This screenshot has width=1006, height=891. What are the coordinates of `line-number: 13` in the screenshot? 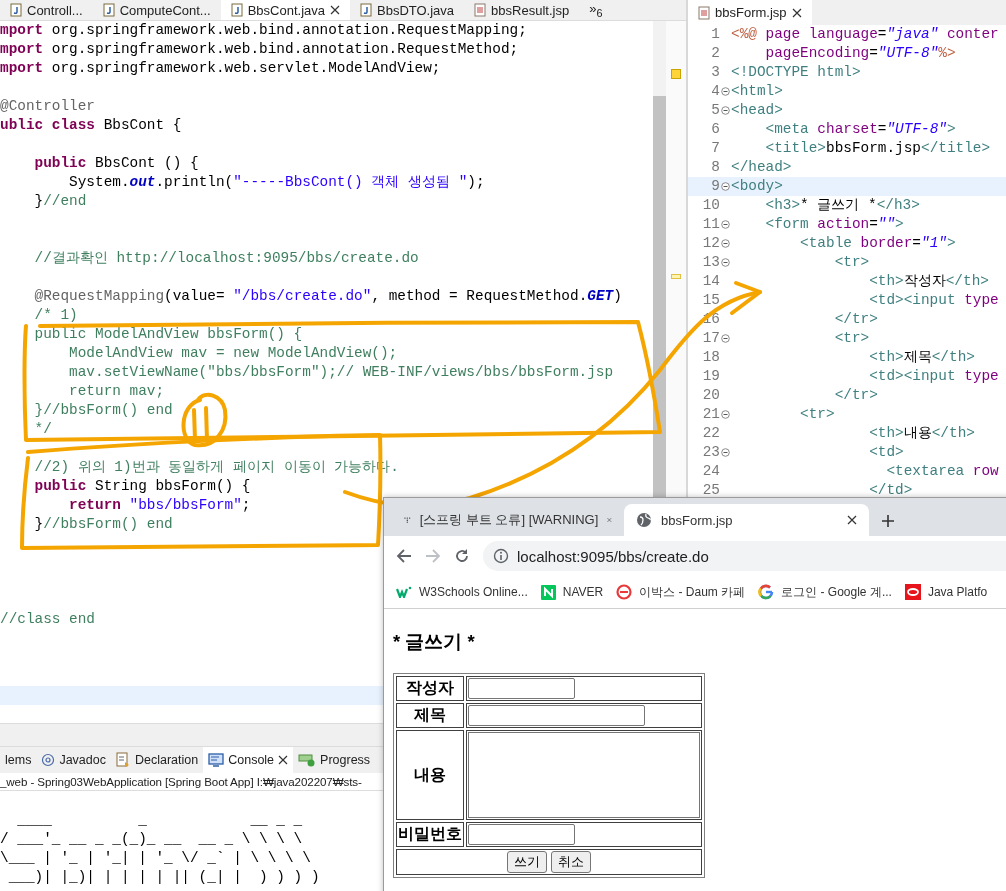 It's located at (710, 262).